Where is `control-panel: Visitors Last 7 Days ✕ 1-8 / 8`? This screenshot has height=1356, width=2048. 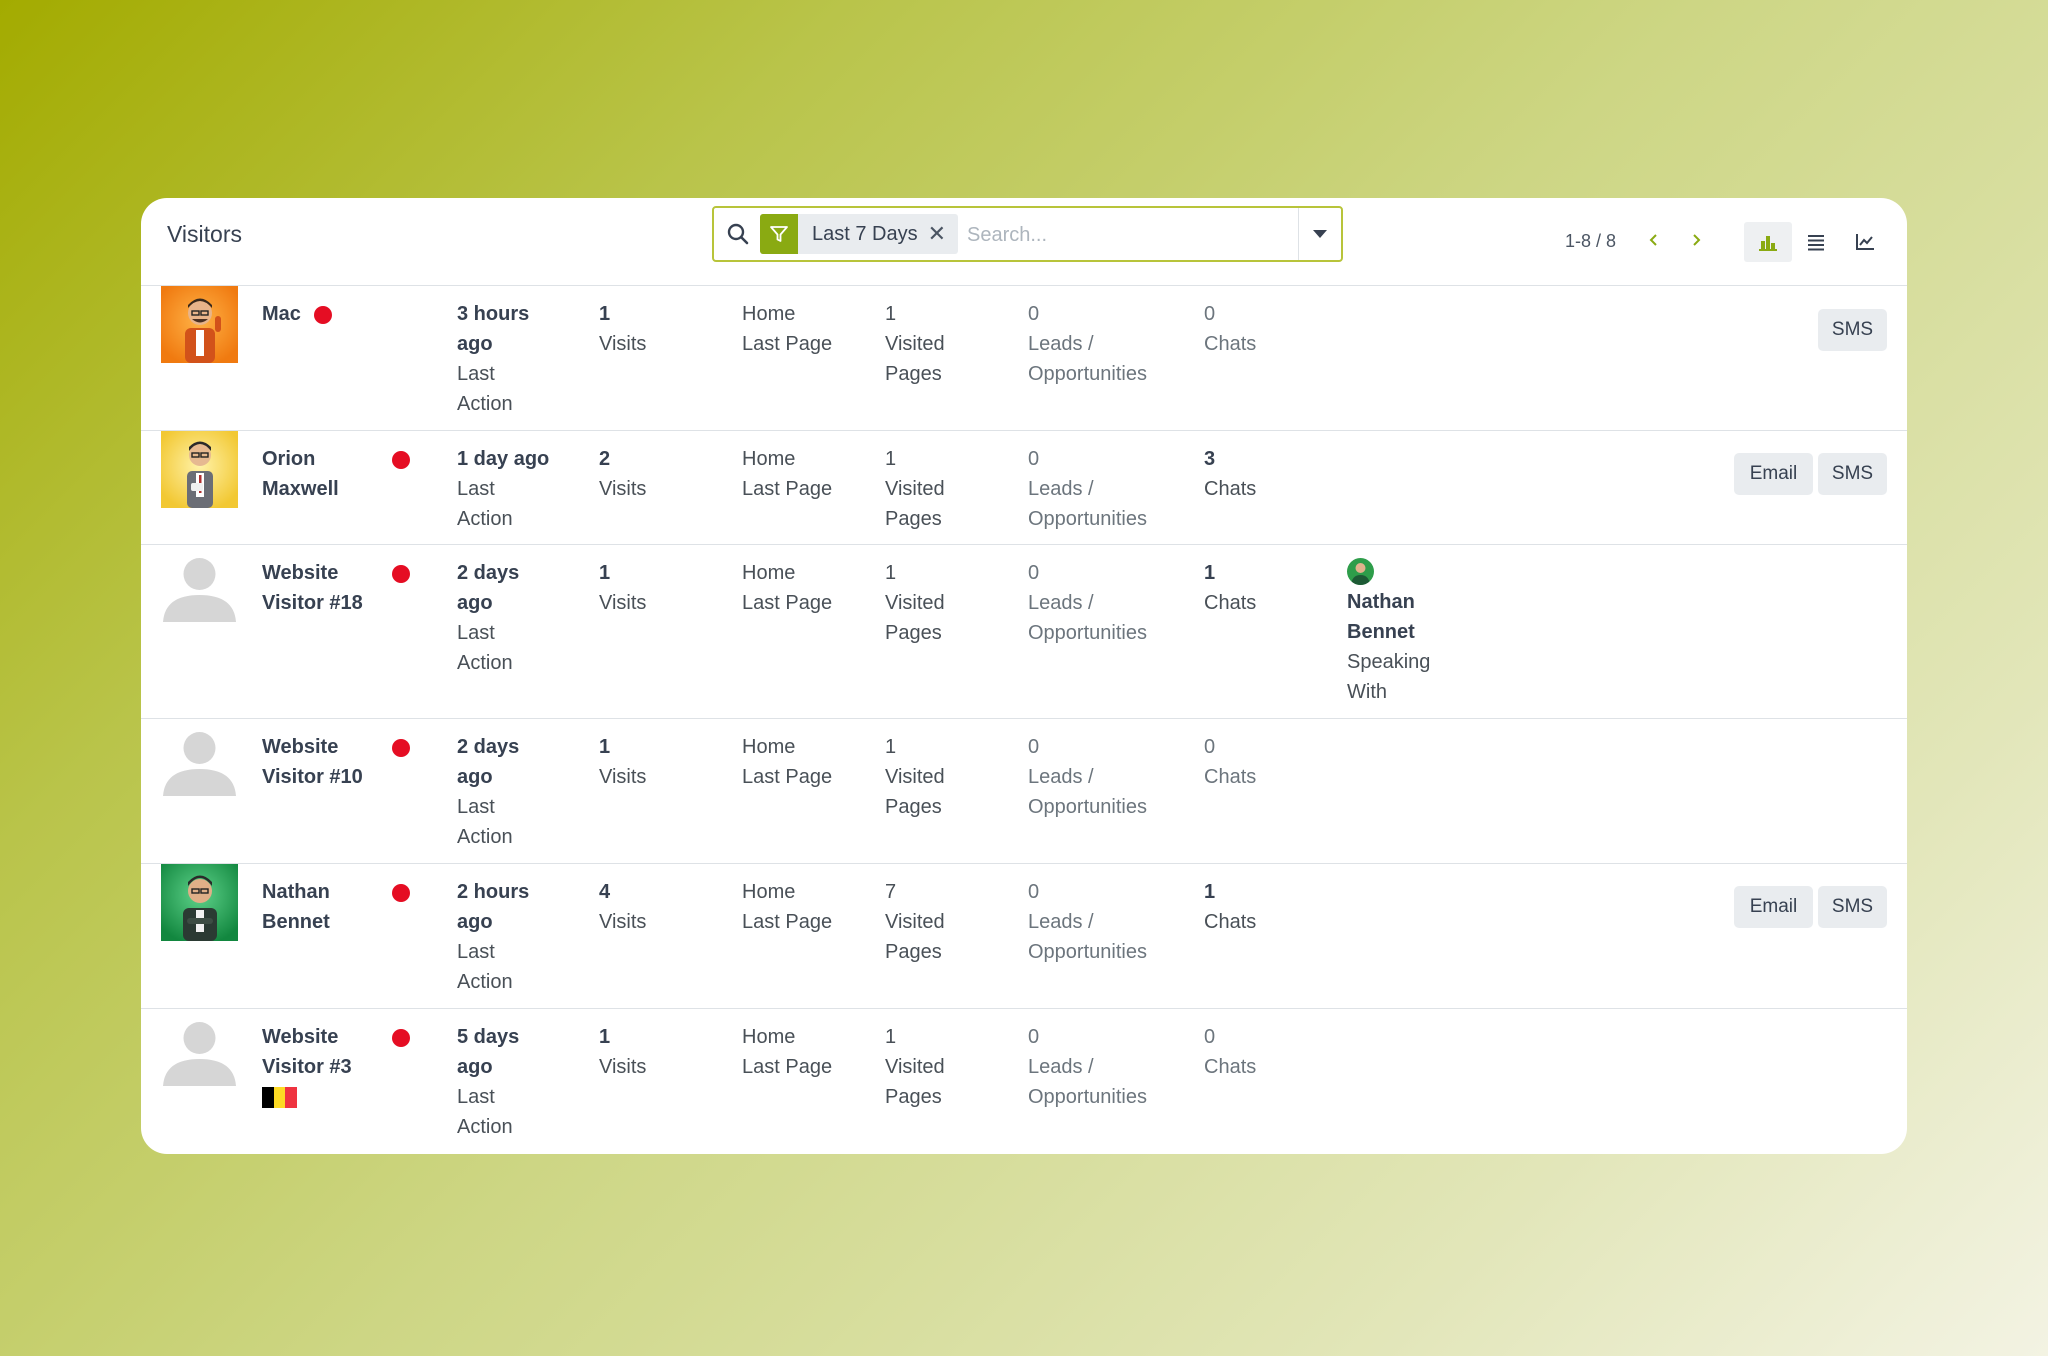
control-panel: Visitors Last 7 Days ✕ 1-8 / 8 is located at coordinates (1024, 242).